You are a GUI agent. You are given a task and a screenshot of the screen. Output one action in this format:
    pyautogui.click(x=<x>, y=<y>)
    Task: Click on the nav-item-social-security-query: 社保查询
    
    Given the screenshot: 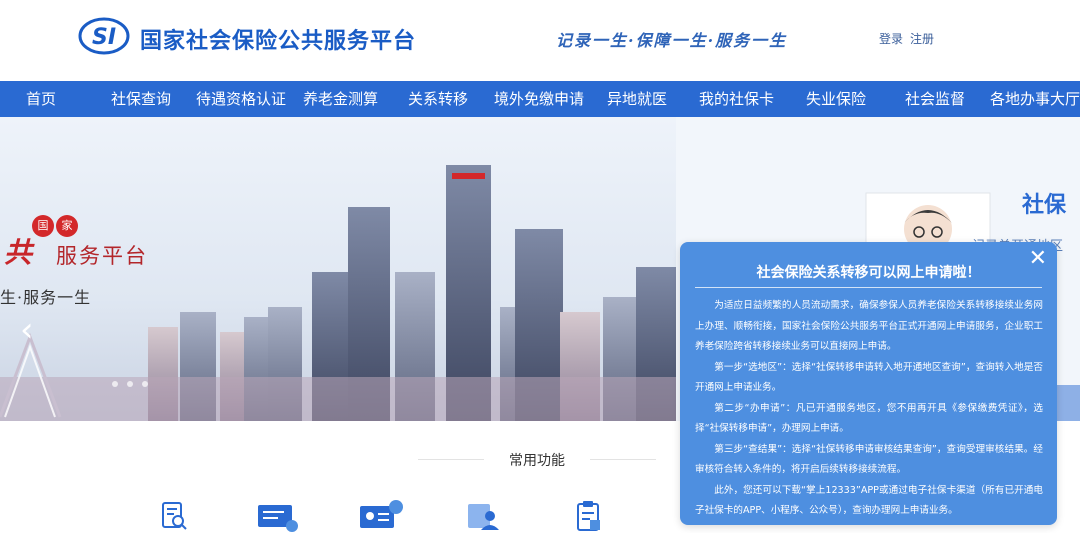 What is the action you would take?
    pyautogui.click(x=141, y=99)
    